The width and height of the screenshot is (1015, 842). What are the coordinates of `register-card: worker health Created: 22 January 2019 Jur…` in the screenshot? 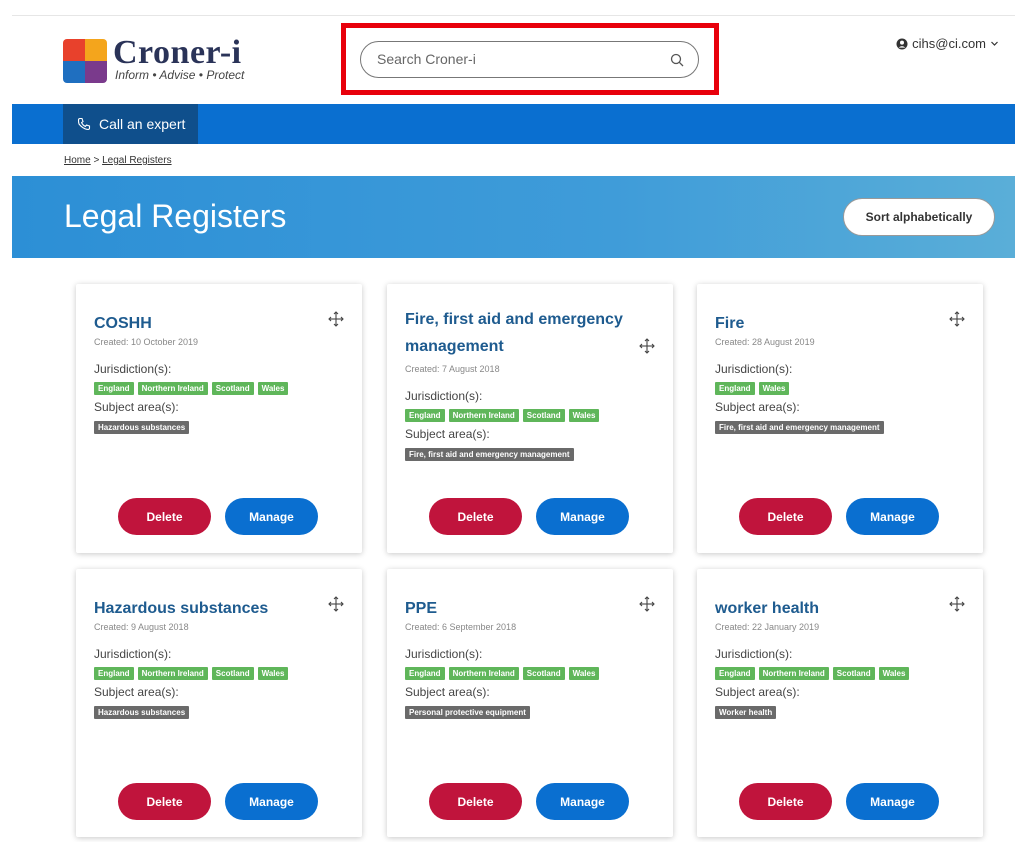 It's located at (840, 703).